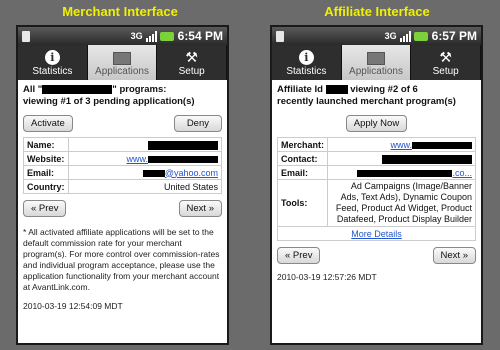 The width and height of the screenshot is (500, 350). Describe the element at coordinates (137, 159) in the screenshot. I see `website-link-text: www.` at that location.